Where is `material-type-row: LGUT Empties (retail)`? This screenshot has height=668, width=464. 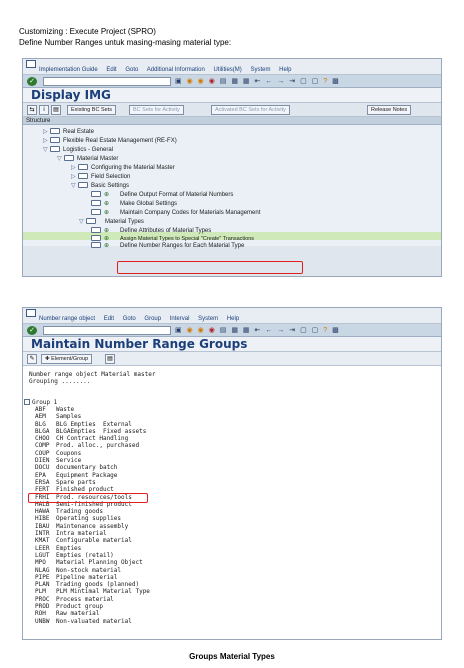 material-type-row: LGUT Empties (retail) is located at coordinates (92, 555).